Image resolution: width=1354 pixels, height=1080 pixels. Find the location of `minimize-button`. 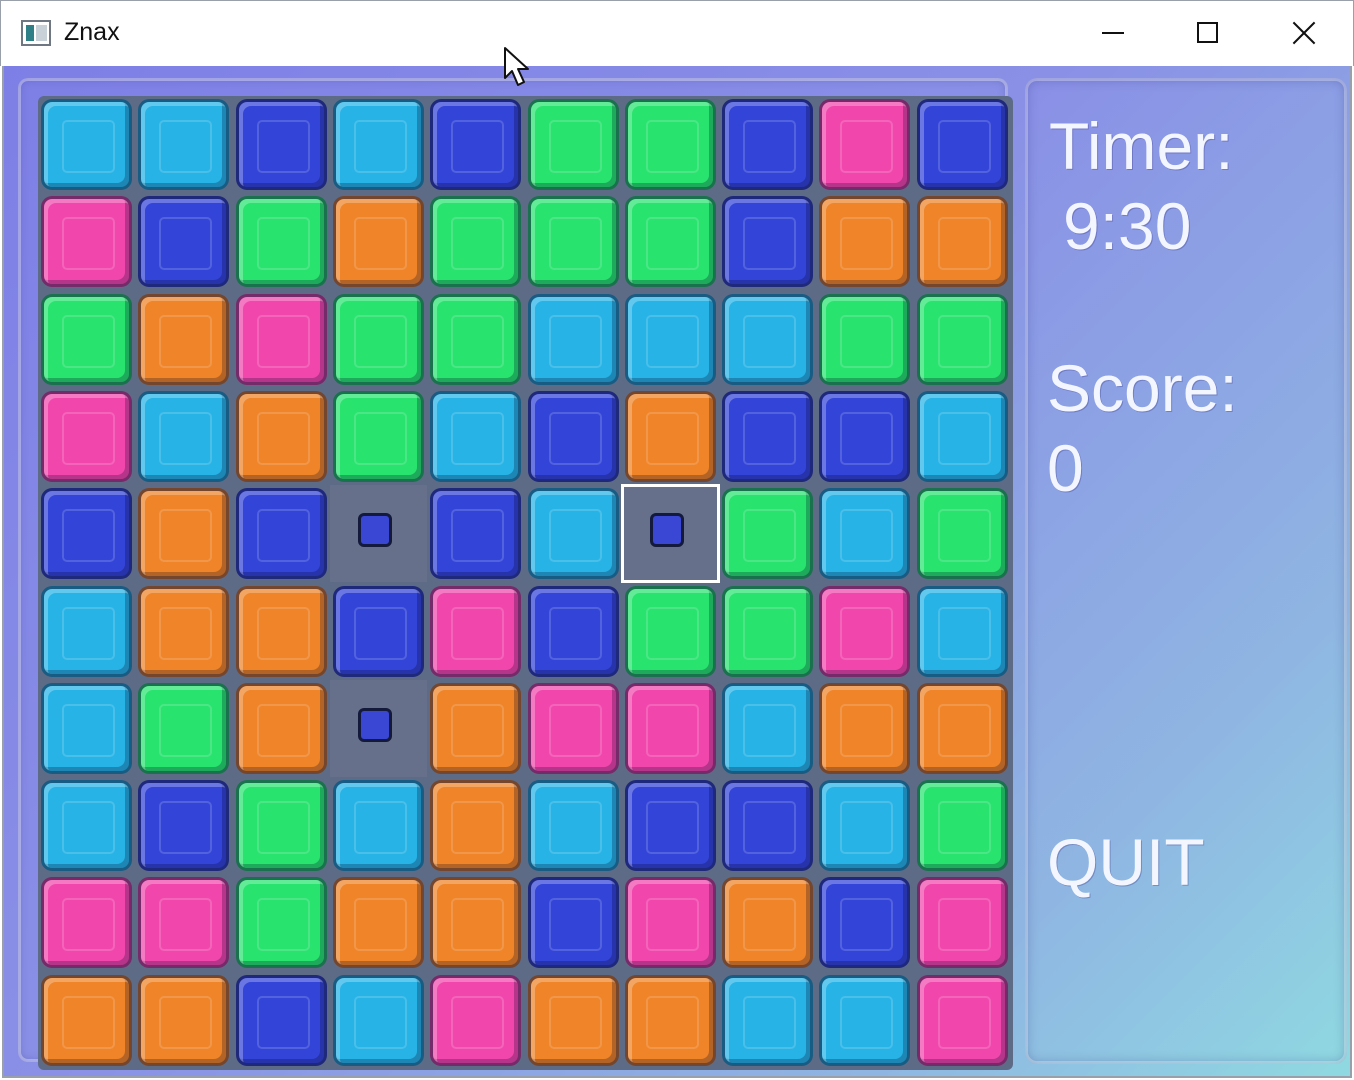

minimize-button is located at coordinates (1112, 33).